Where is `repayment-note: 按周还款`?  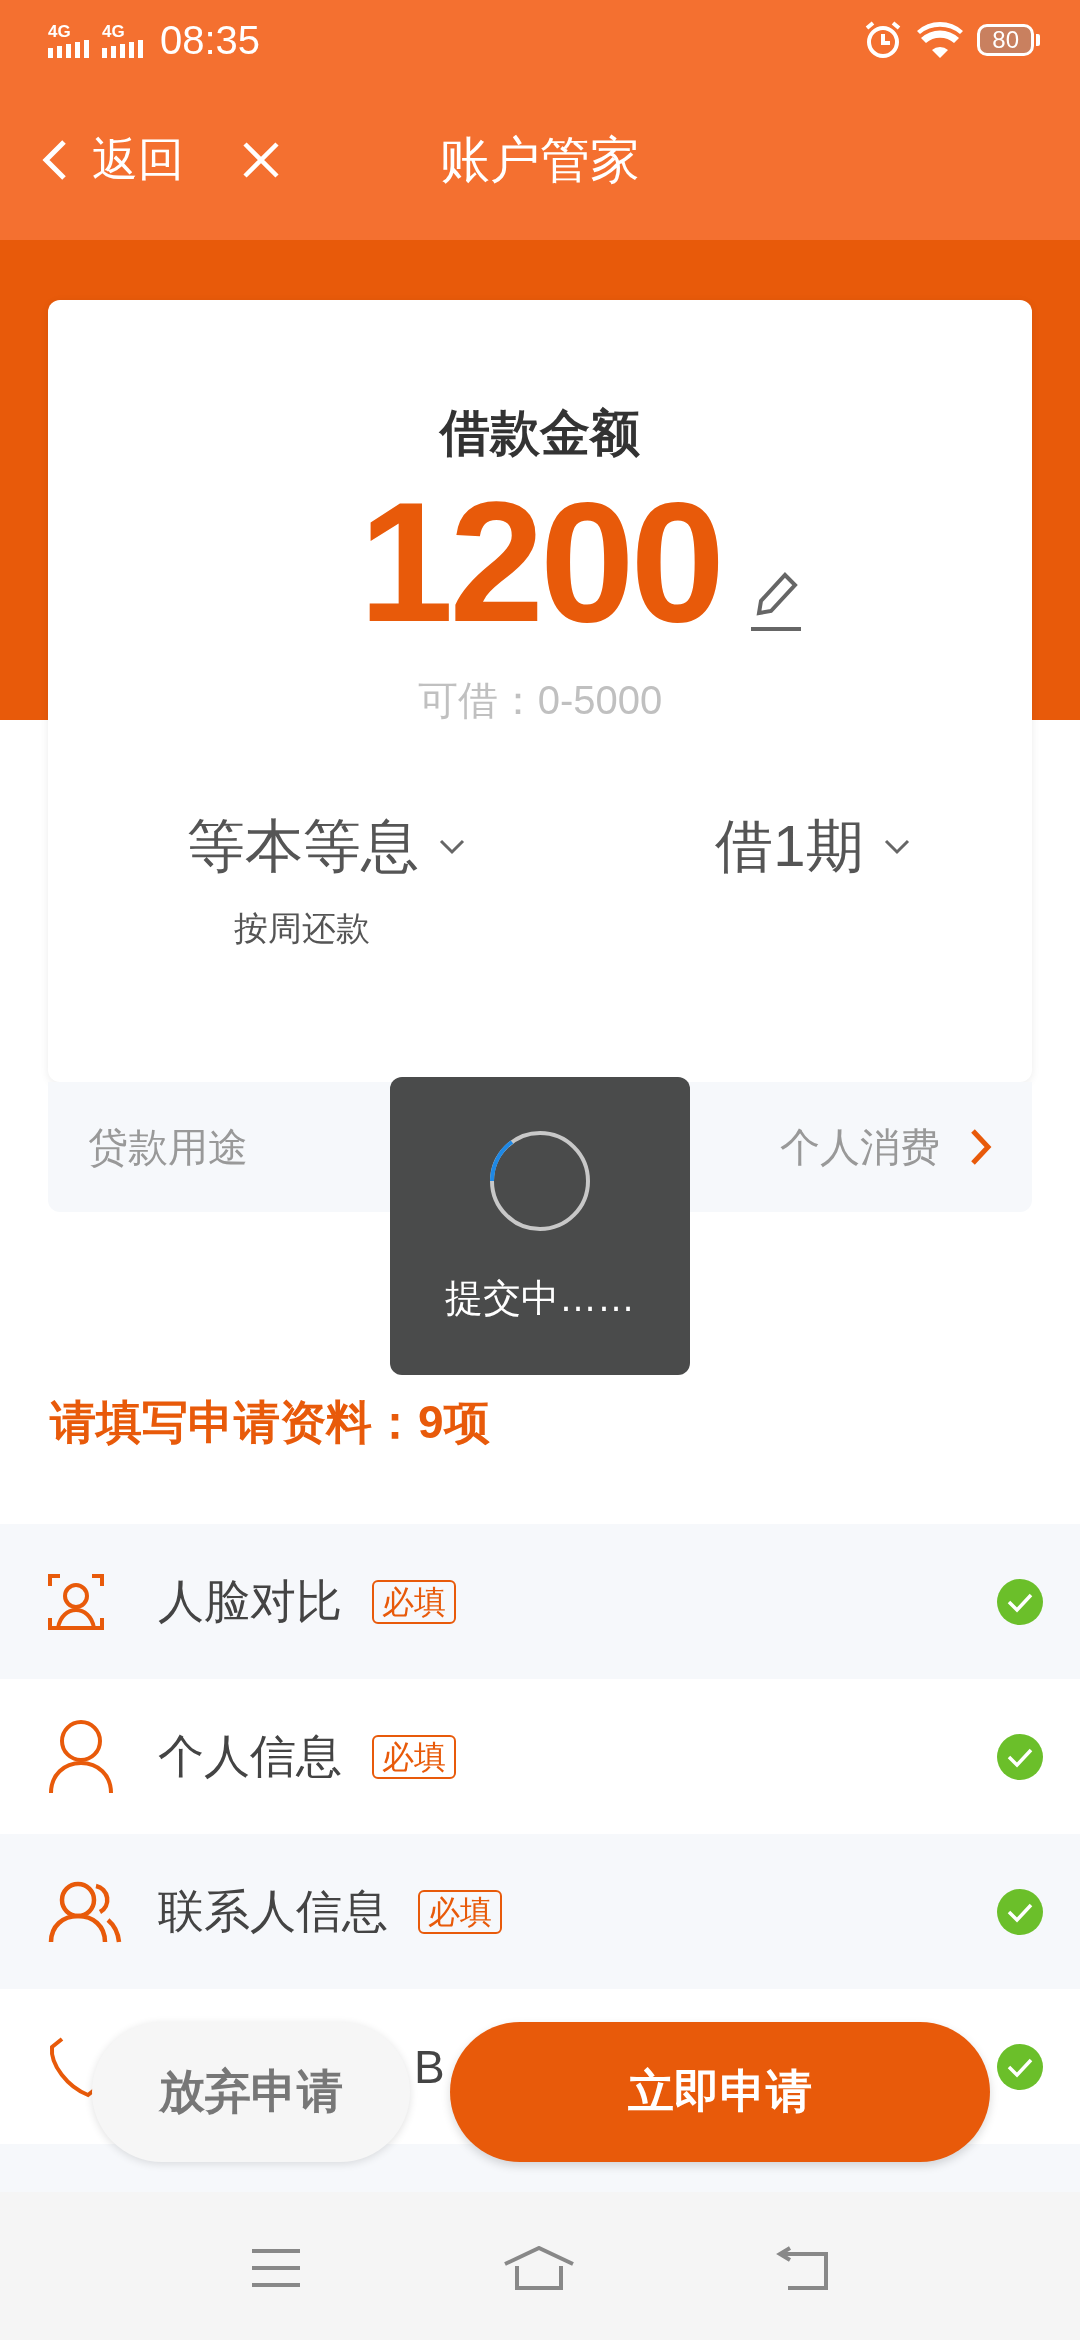
repayment-note: 按周还款 is located at coordinates (301, 928).